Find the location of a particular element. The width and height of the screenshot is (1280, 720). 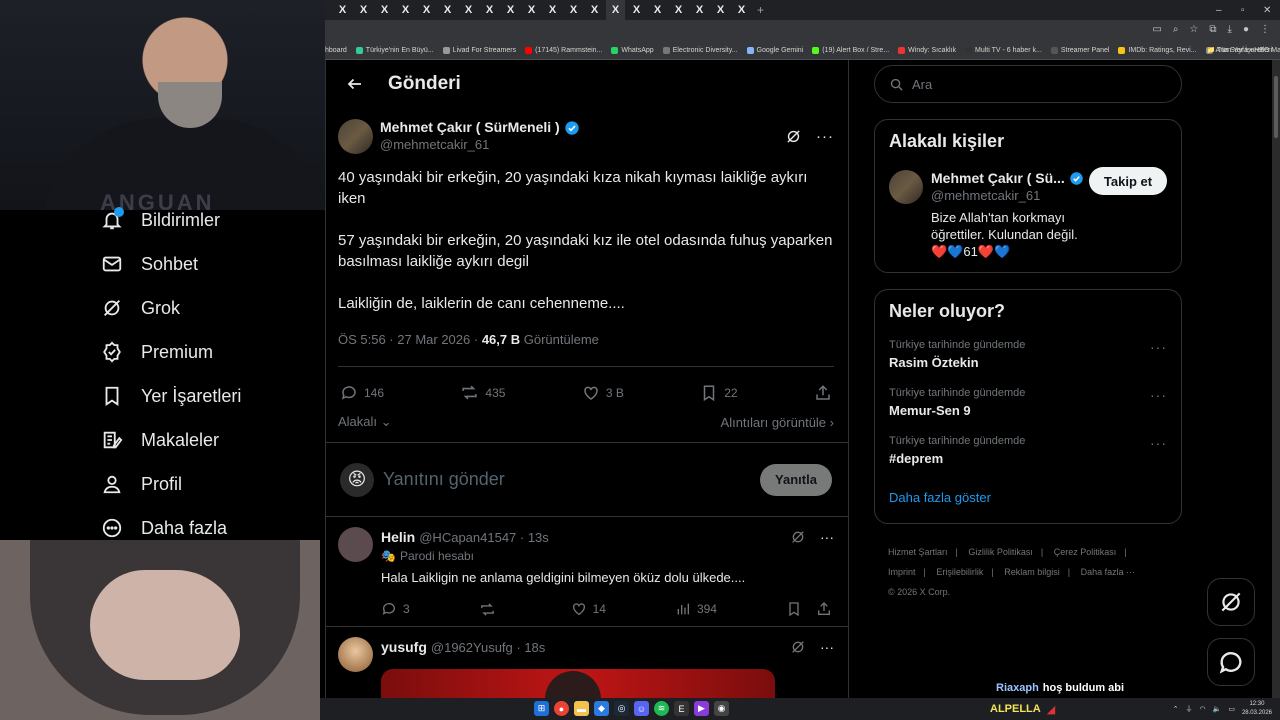

discord-icon: ☺ is located at coordinates (641, 708).